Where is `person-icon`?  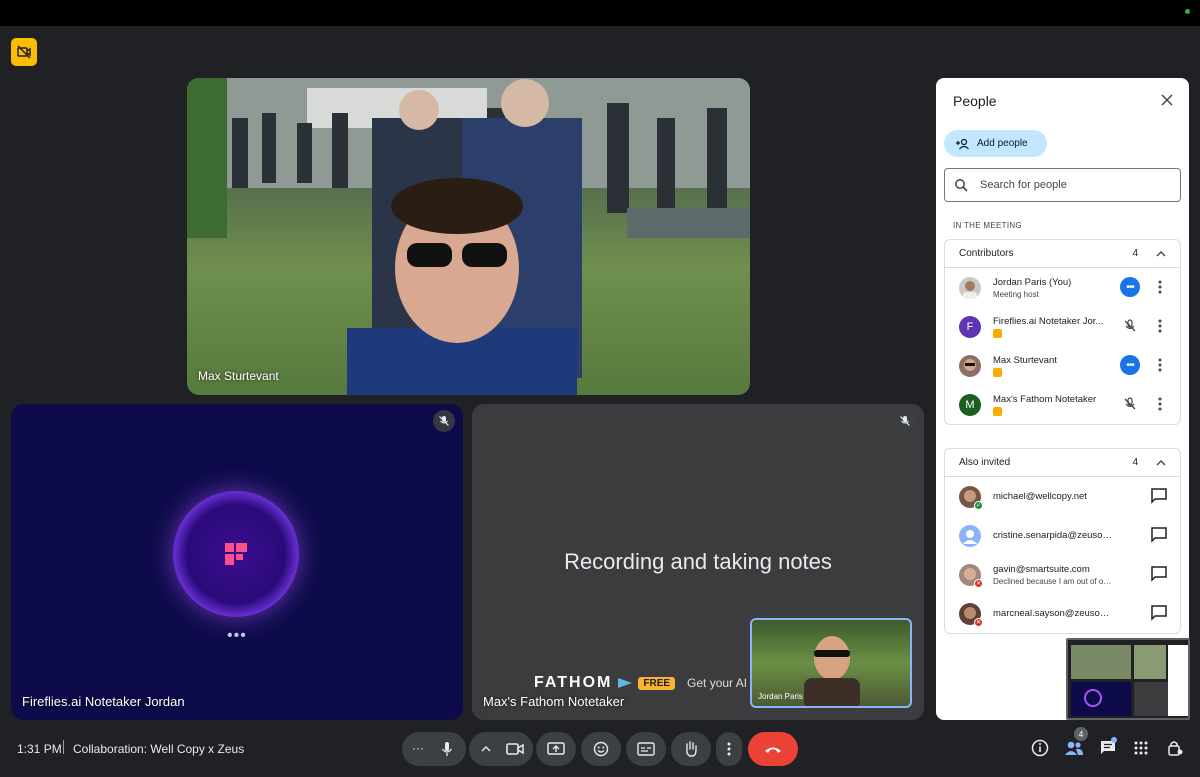
person-icon is located at coordinates (970, 536).